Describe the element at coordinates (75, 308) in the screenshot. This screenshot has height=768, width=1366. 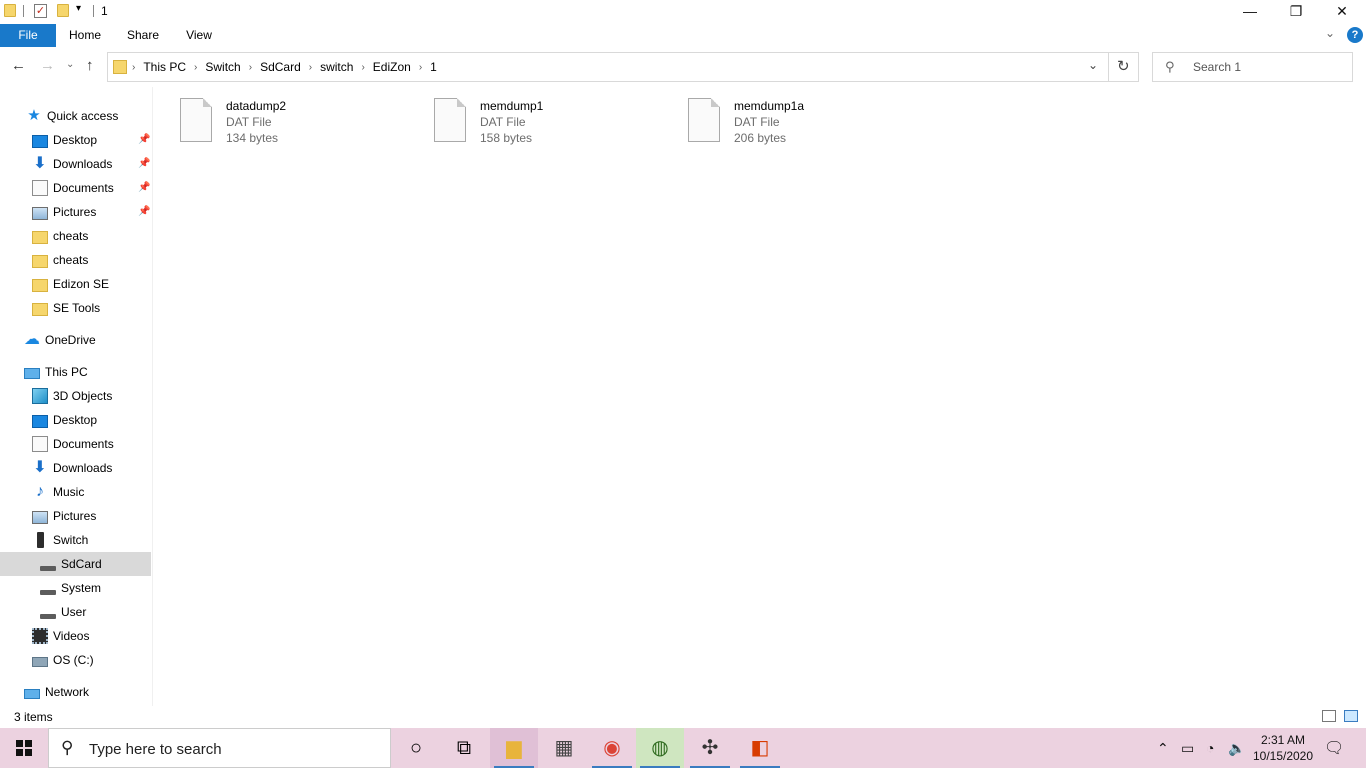
I see `nav-quick-se-tools: SE Tools` at that location.